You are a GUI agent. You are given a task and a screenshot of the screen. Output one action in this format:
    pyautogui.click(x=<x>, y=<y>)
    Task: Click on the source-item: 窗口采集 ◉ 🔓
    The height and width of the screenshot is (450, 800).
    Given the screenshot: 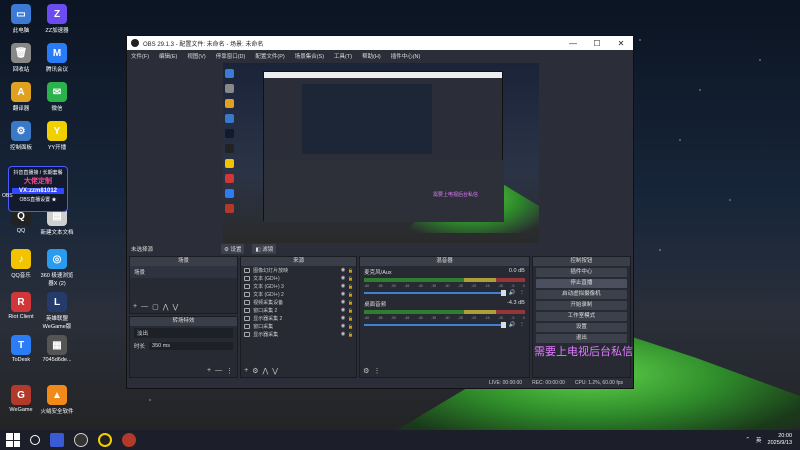 What is the action you would take?
    pyautogui.click(x=298, y=326)
    